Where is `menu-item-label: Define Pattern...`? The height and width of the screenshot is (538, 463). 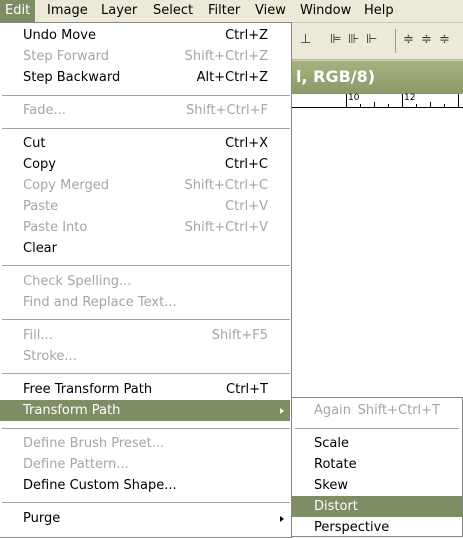
menu-item-label: Define Pattern... is located at coordinates (76, 464).